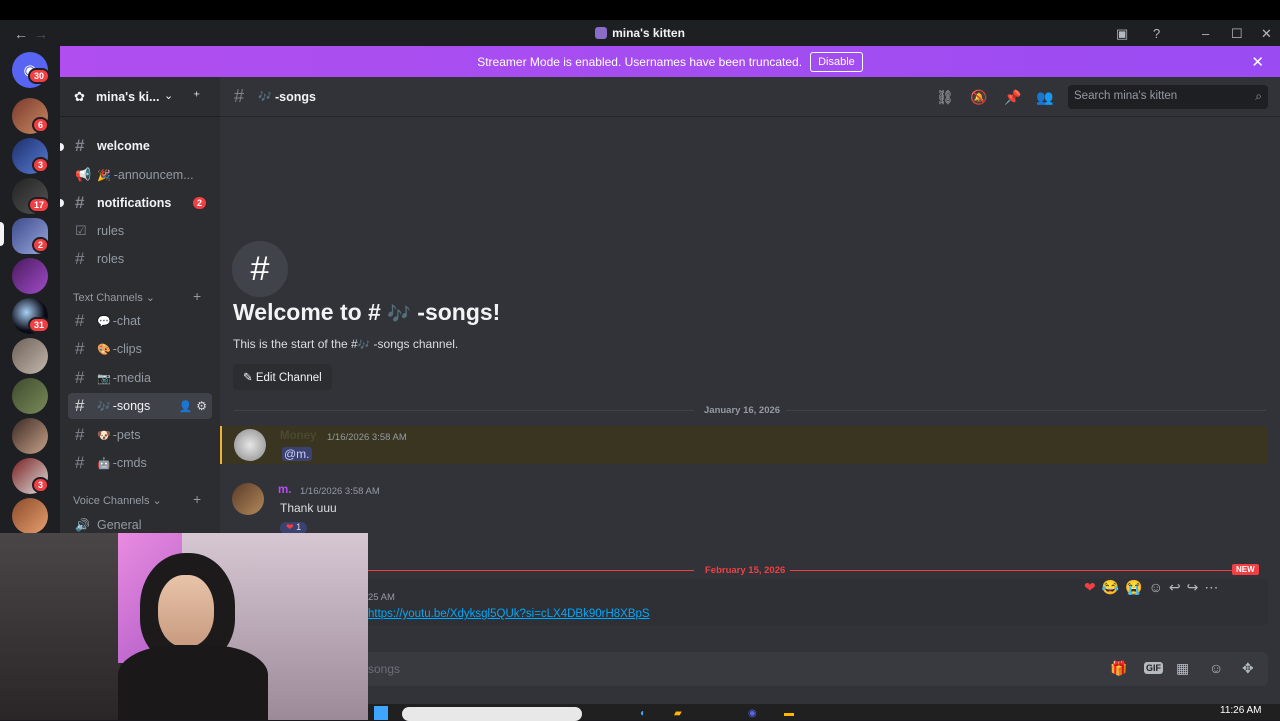 The height and width of the screenshot is (721, 1280). I want to click on date-divider: January 16, 2026, so click(742, 410).